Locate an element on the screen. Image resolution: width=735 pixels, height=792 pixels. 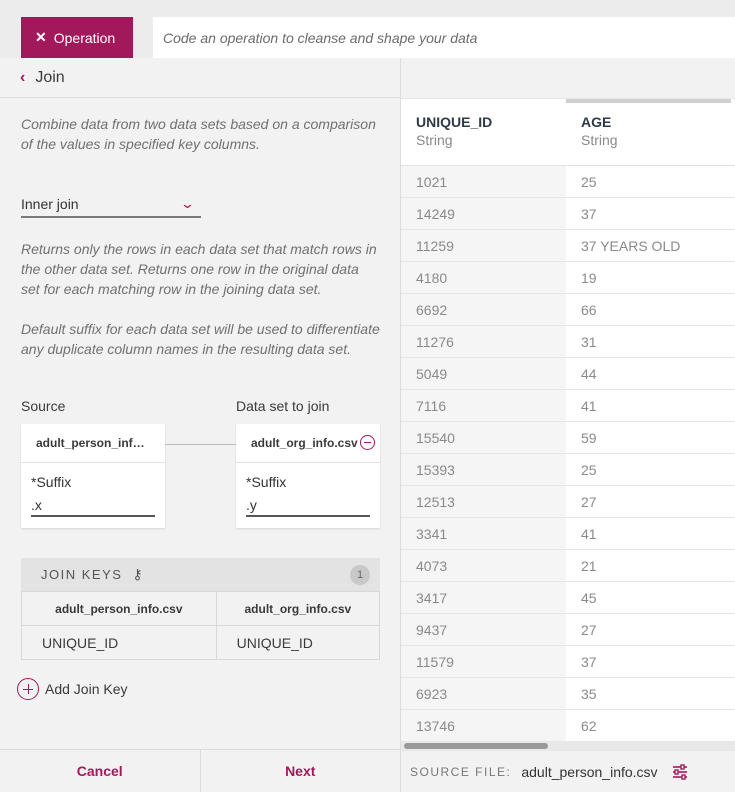
cell-age: 66 is located at coordinates (648, 309).